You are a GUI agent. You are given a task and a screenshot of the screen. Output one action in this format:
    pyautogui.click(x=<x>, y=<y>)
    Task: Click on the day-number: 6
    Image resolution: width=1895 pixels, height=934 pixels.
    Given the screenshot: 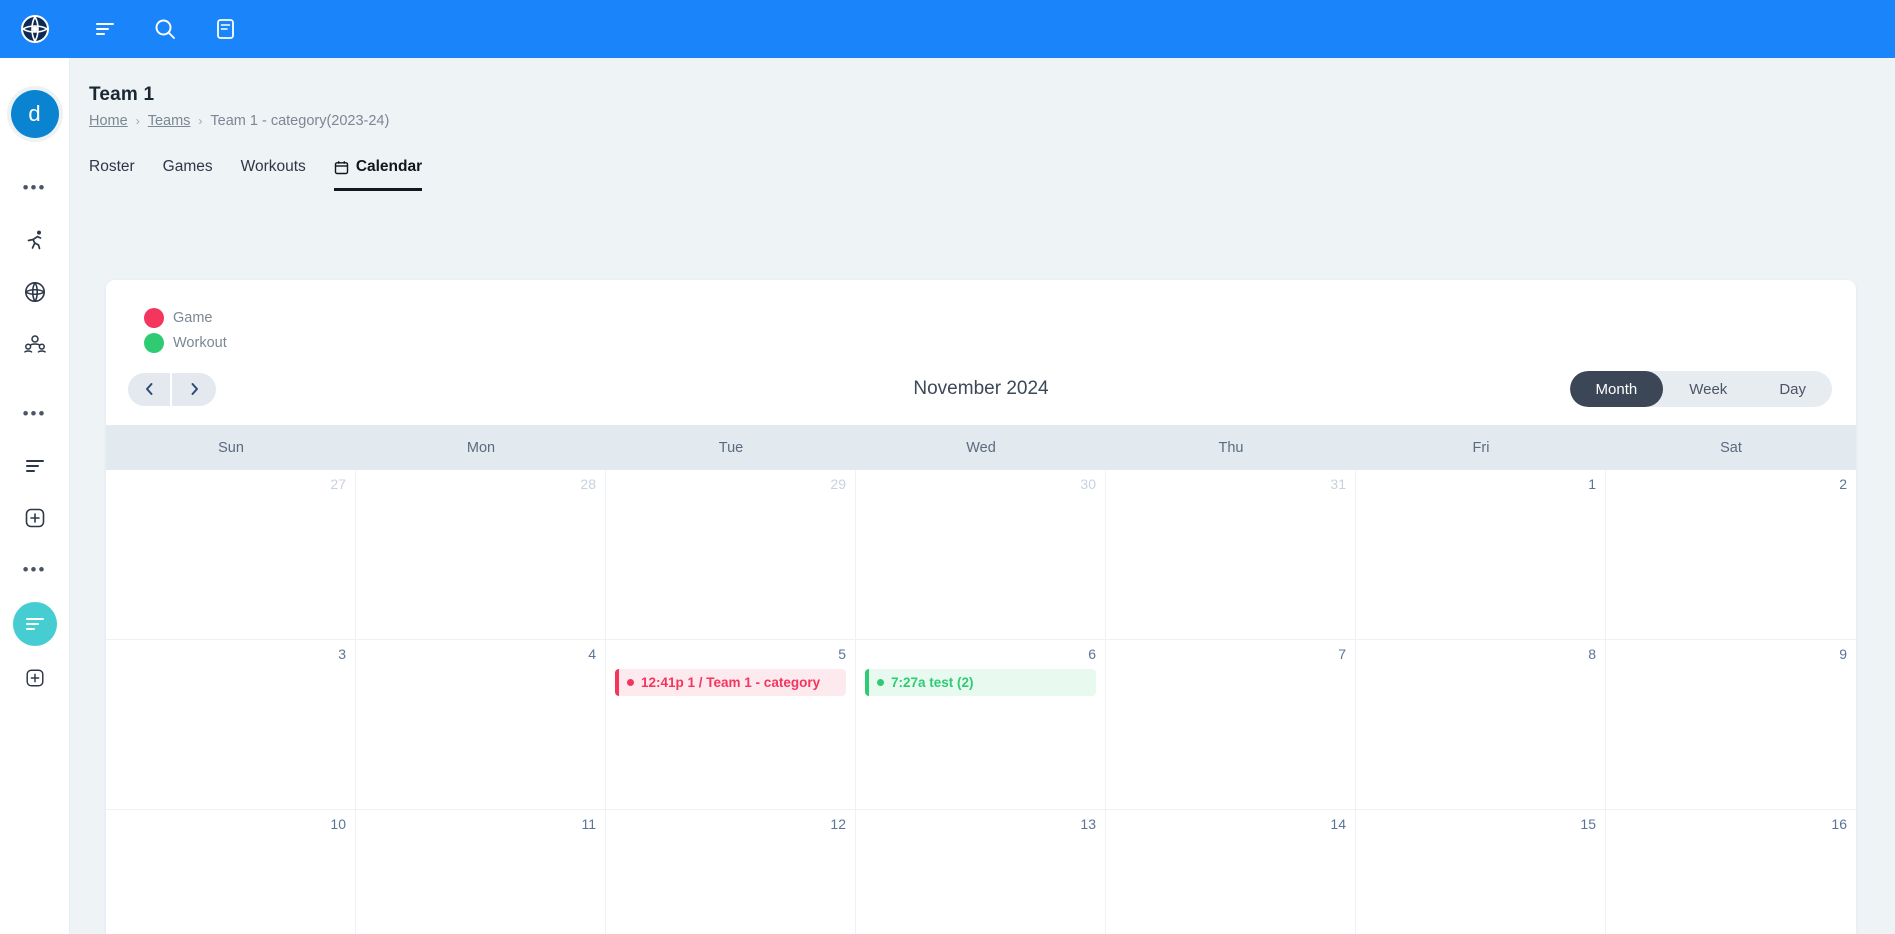 What is the action you would take?
    pyautogui.click(x=1092, y=654)
    